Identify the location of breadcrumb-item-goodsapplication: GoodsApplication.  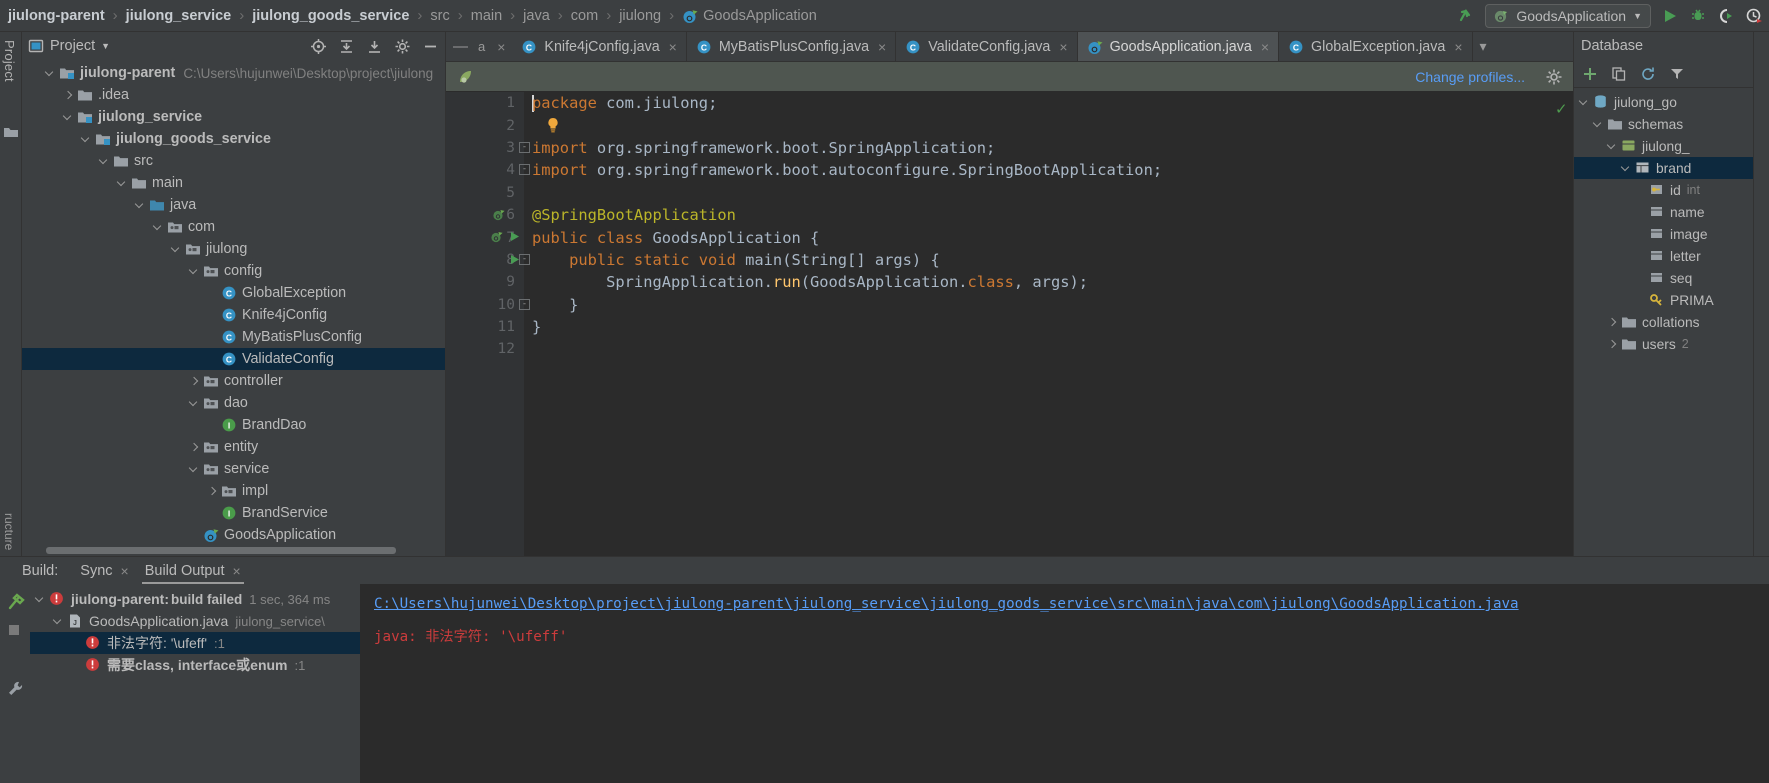
(749, 16).